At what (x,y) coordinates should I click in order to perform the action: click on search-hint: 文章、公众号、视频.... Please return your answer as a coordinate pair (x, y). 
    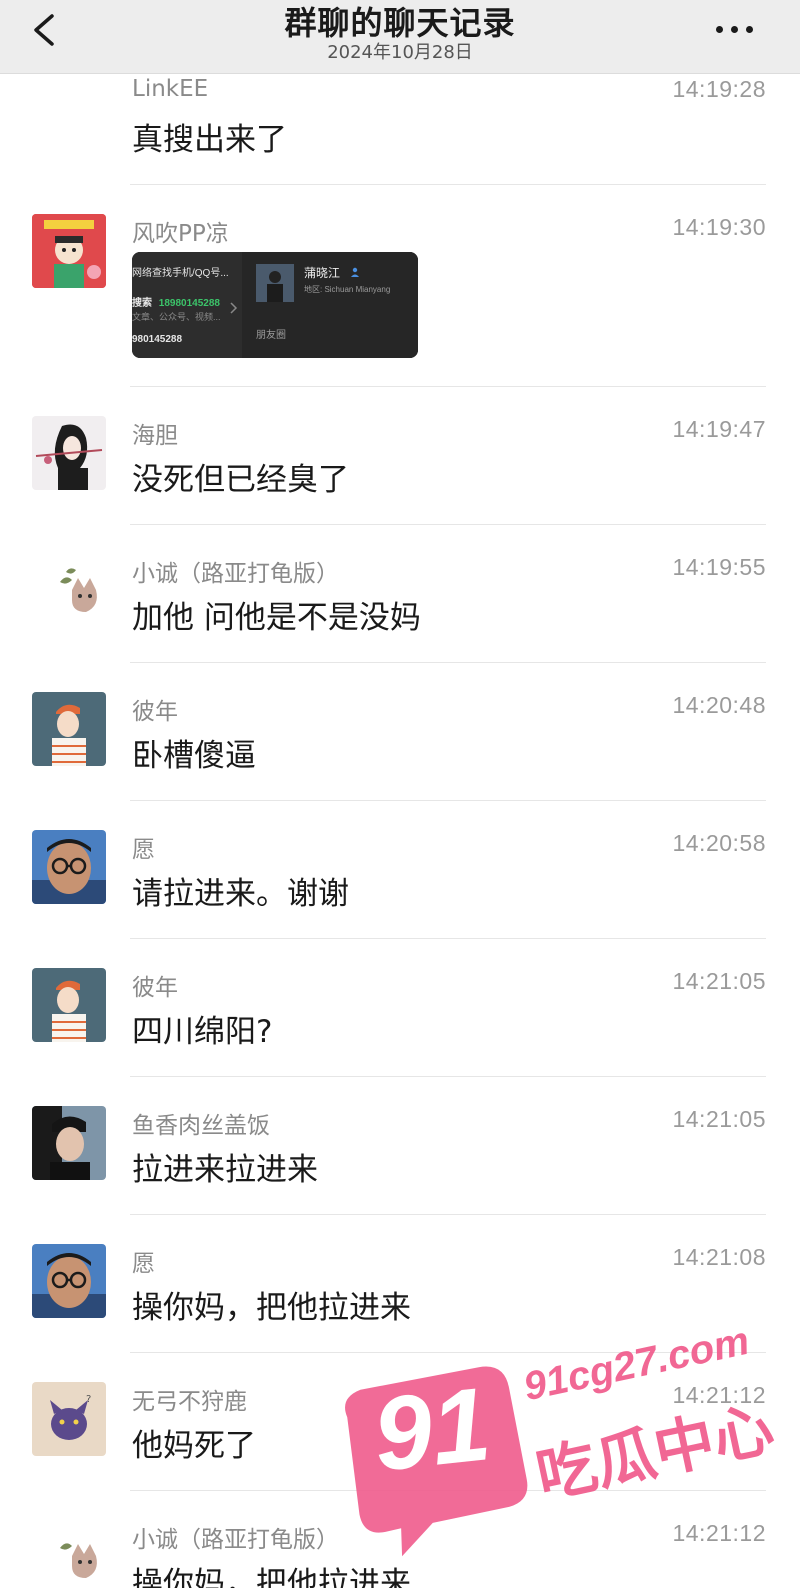
    Looking at the image, I should click on (176, 317).